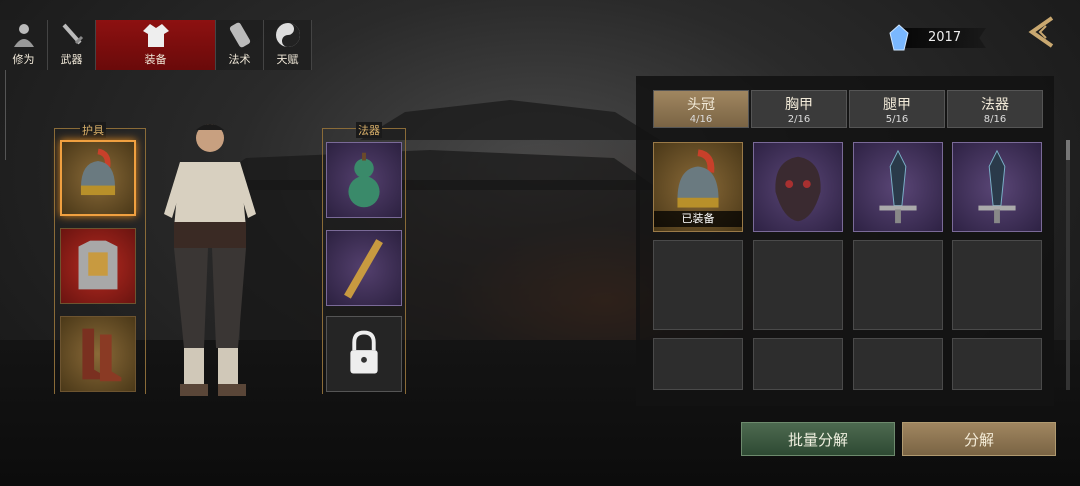 The width and height of the screenshot is (1080, 486). Describe the element at coordinates (71, 59) in the screenshot. I see `tab-label: 武器` at that location.